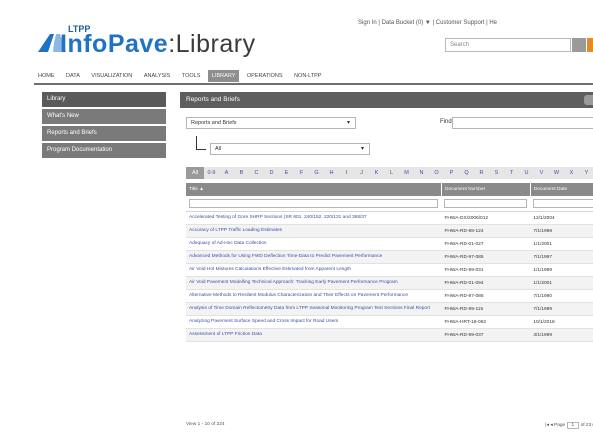  I want to click on alpha-h: H, so click(331, 171).